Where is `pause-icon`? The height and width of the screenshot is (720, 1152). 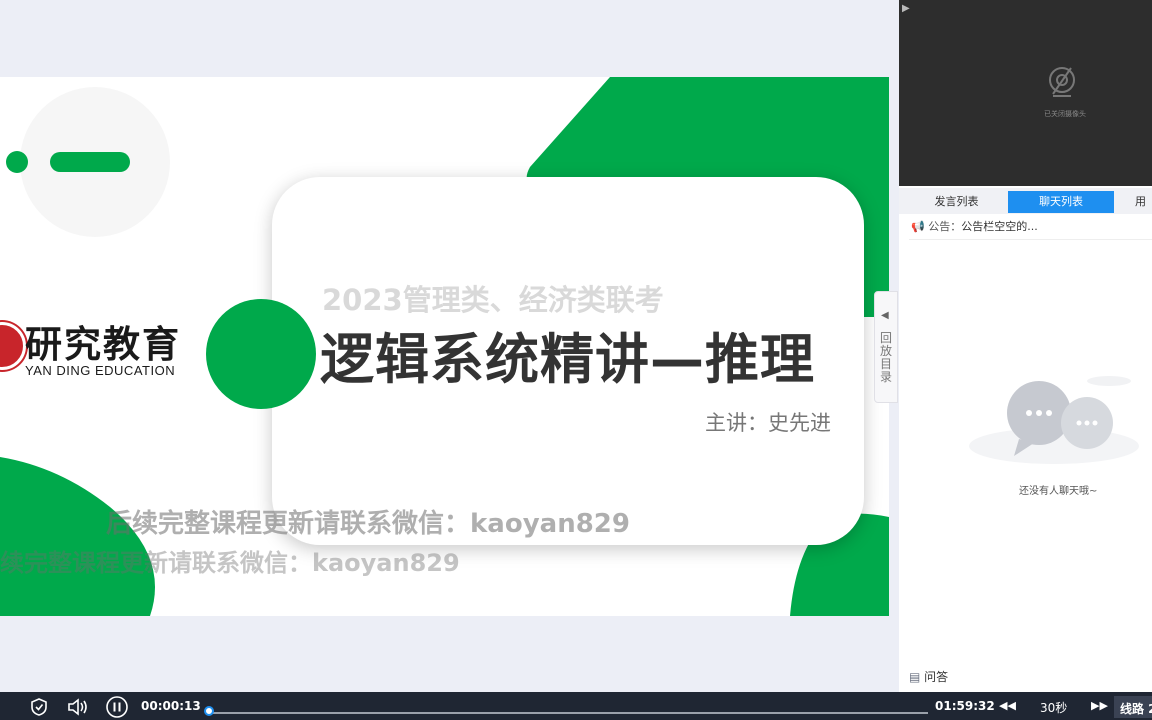
pause-icon is located at coordinates (117, 707).